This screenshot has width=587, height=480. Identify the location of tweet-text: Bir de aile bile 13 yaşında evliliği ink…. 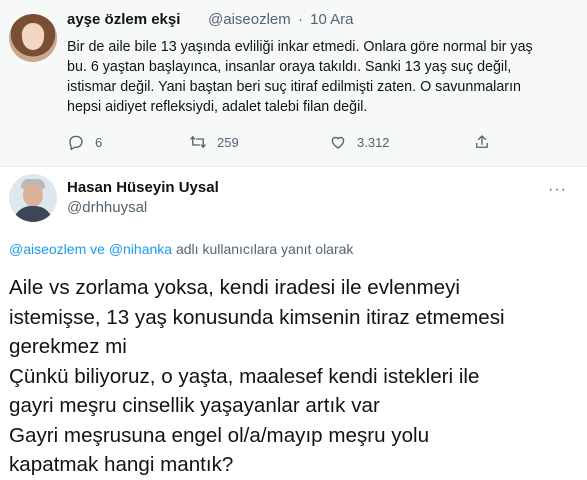
(317, 77).